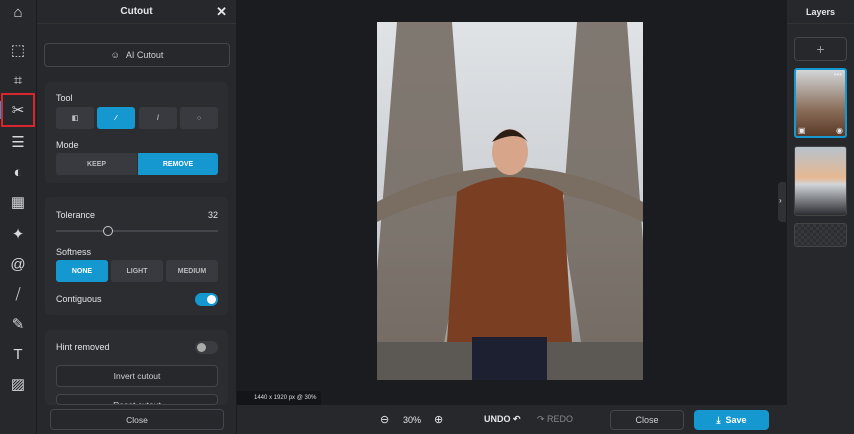 The width and height of the screenshot is (854, 434). Describe the element at coordinates (18, 294) in the screenshot. I see `bandage-icon: ⧸` at that location.